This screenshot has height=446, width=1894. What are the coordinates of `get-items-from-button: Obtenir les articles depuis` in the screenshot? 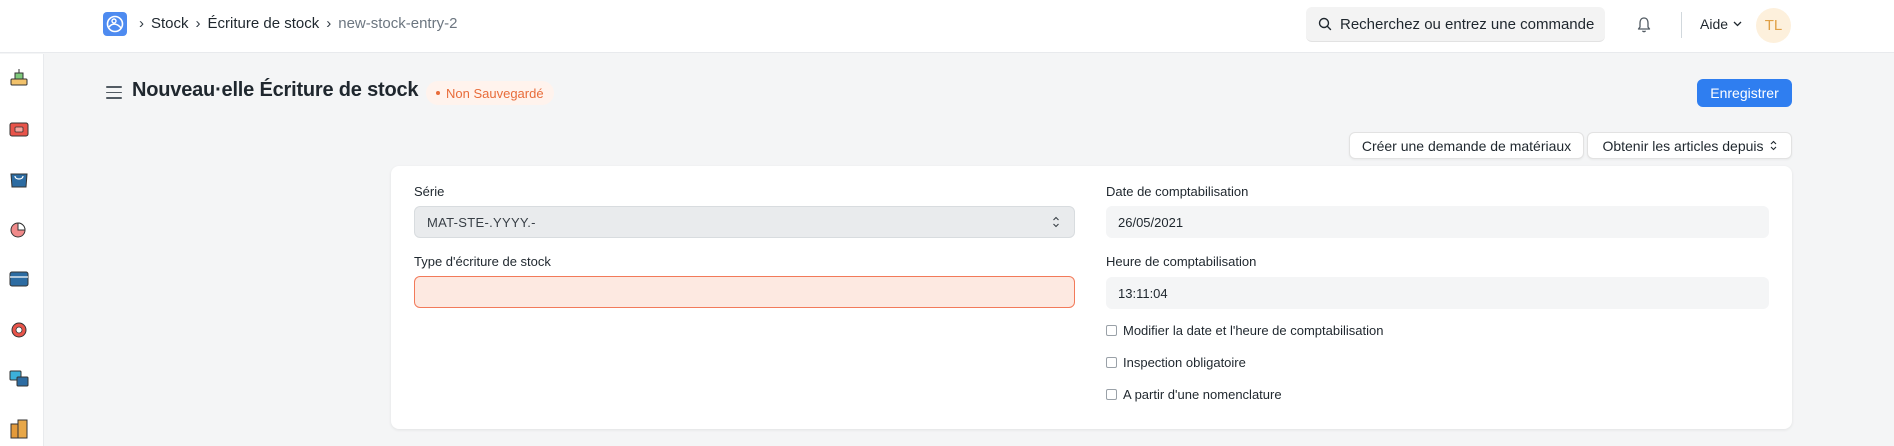 It's located at (1689, 145).